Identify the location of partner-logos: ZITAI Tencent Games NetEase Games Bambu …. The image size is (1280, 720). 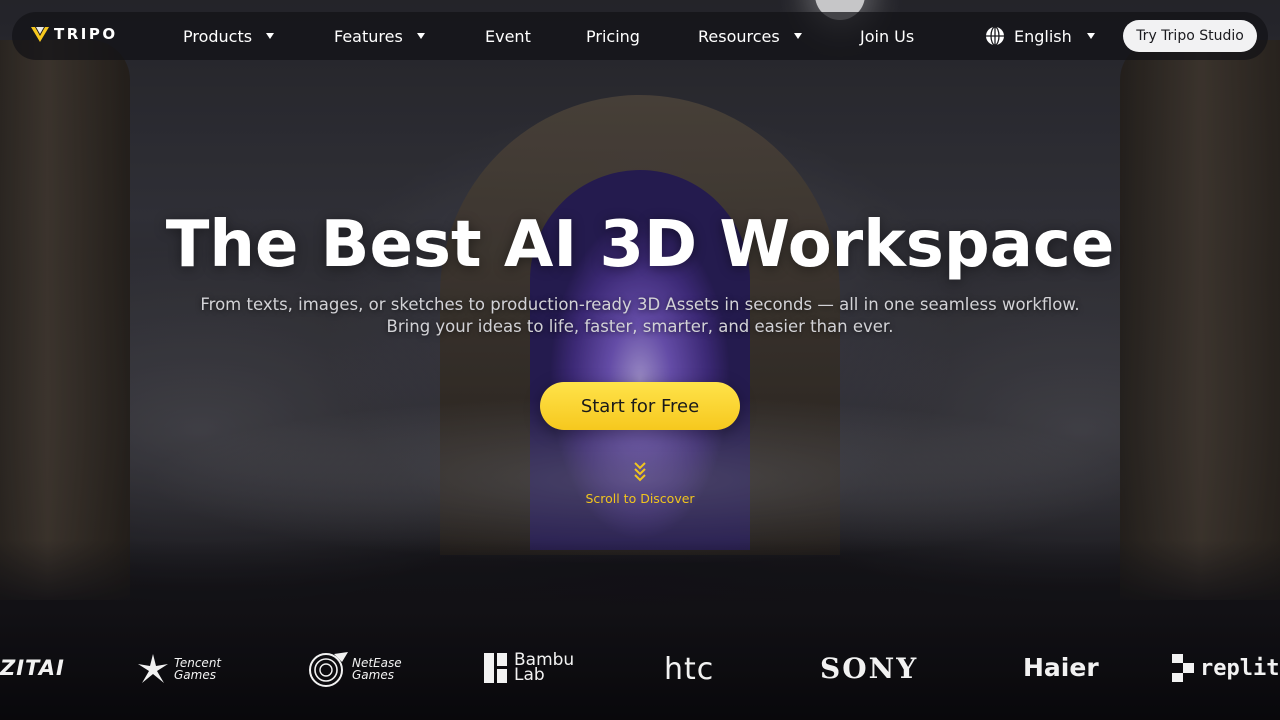
(640, 670).